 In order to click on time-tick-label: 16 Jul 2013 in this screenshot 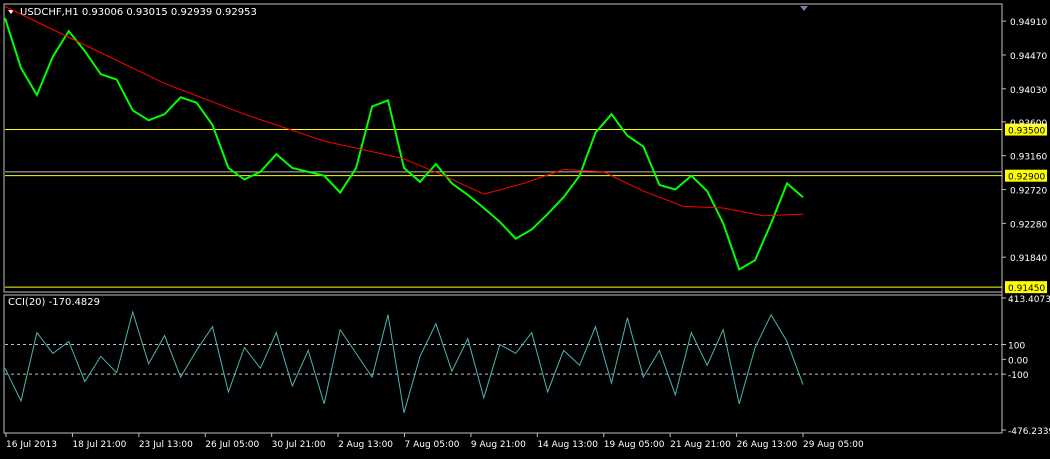, I will do `click(31, 445)`.